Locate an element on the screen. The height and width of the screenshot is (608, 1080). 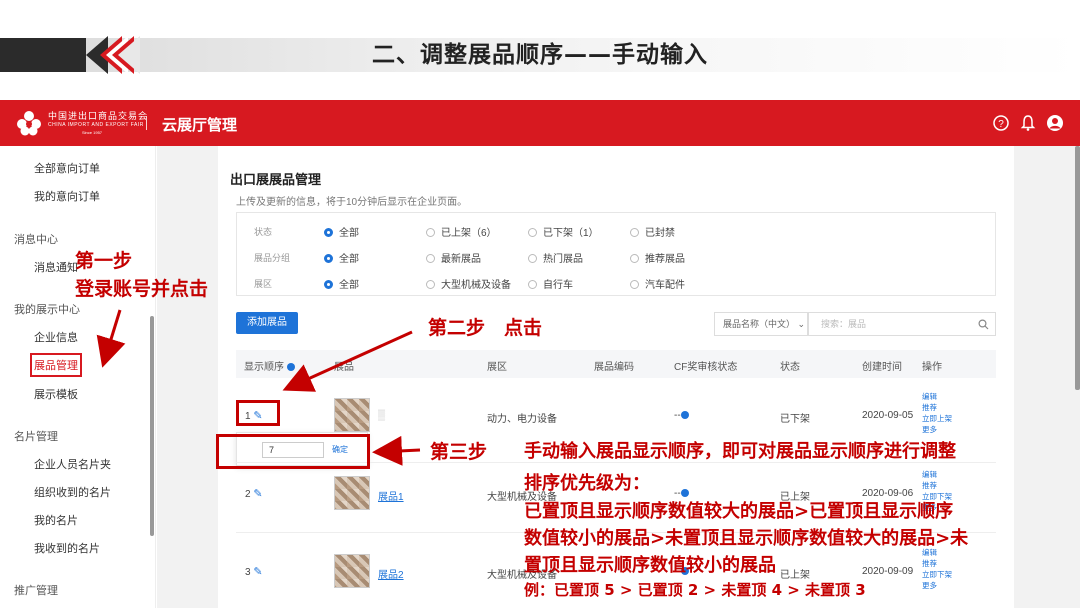
arrow-step2 is located at coordinates (347, 361).